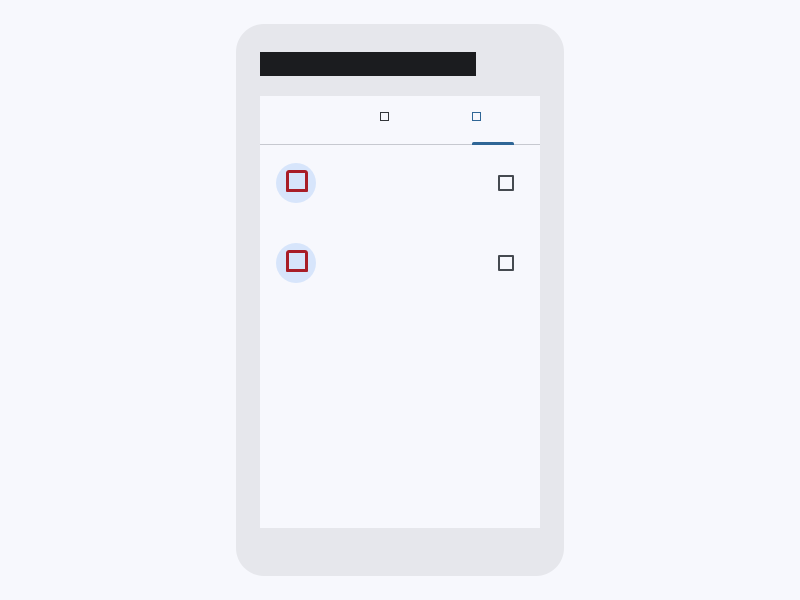  Describe the element at coordinates (384, 116) in the screenshot. I see `tab-second-icon` at that location.